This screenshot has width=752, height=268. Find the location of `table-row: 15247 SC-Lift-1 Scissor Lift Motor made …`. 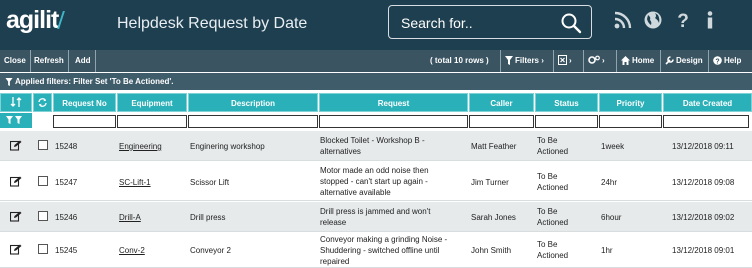

table-row: 15247 SC-Lift-1 Scissor Lift Motor made … is located at coordinates (376, 181).